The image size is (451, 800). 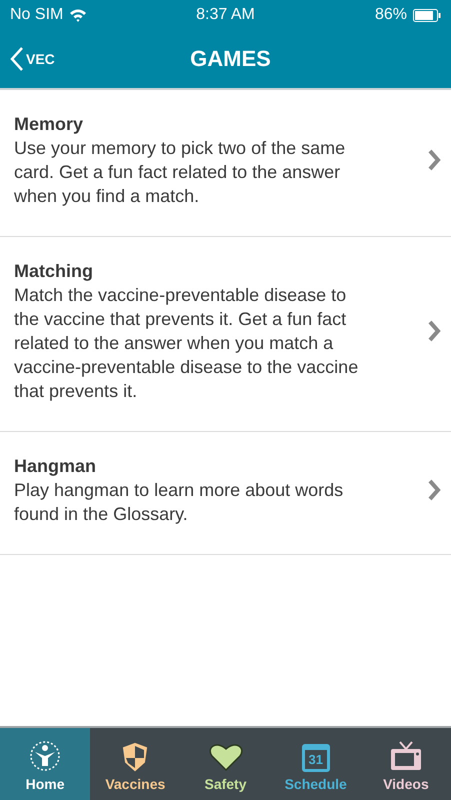 I want to click on tab-button: 31 Schedule, so click(x=315, y=764).